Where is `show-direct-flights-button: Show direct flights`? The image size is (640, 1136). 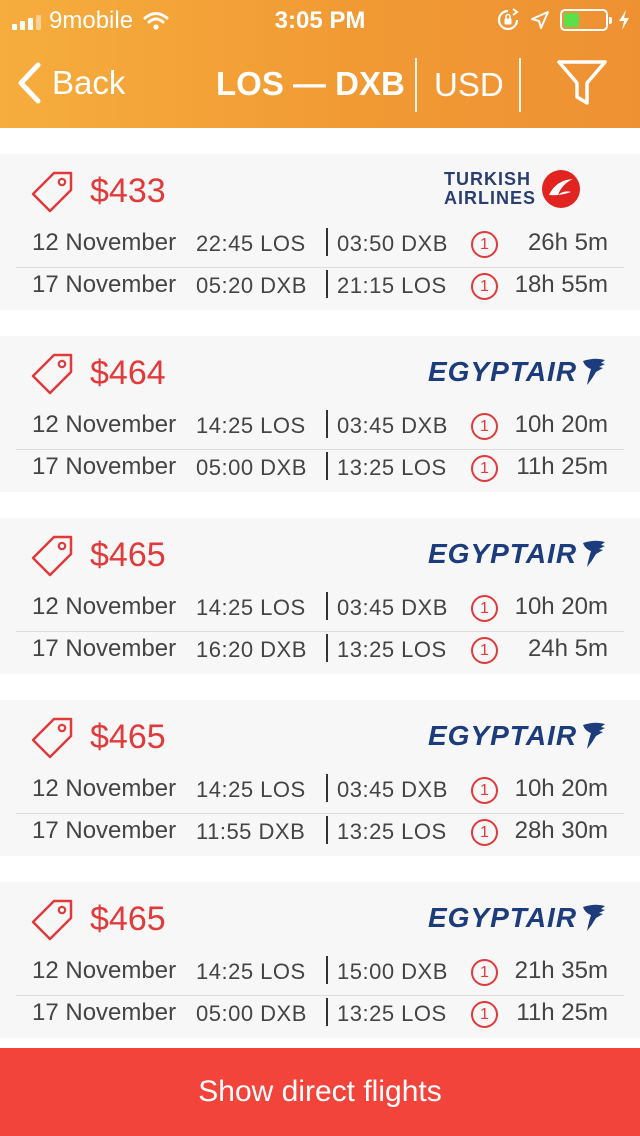 show-direct-flights-button: Show direct flights is located at coordinates (320, 1092).